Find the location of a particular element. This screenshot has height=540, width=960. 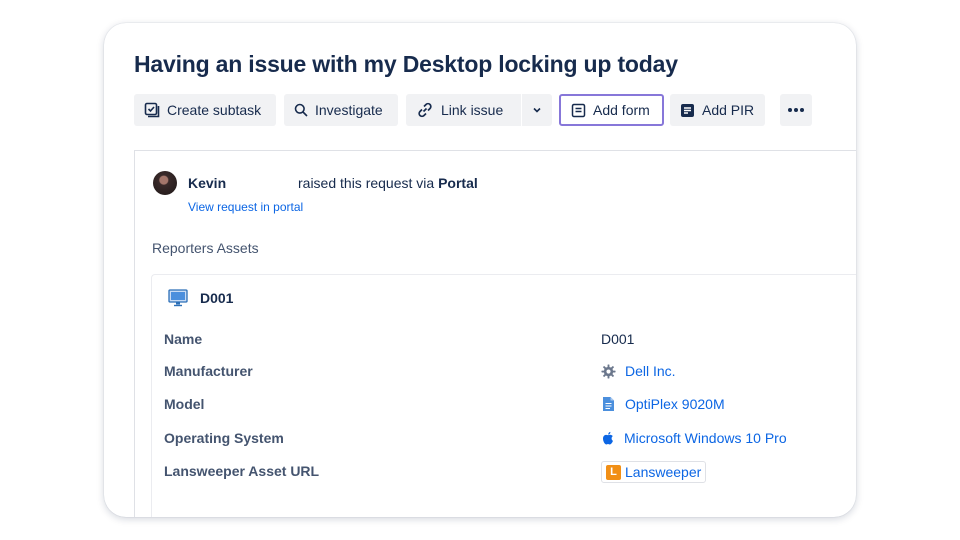

asset-header: D001 is located at coordinates (200, 298).